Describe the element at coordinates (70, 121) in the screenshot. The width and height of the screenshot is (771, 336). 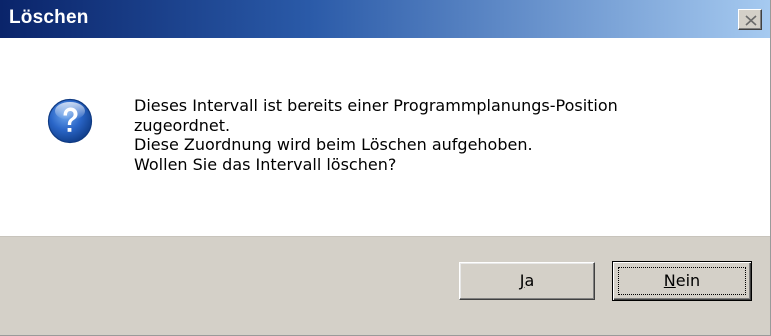
I see `question-icon` at that location.